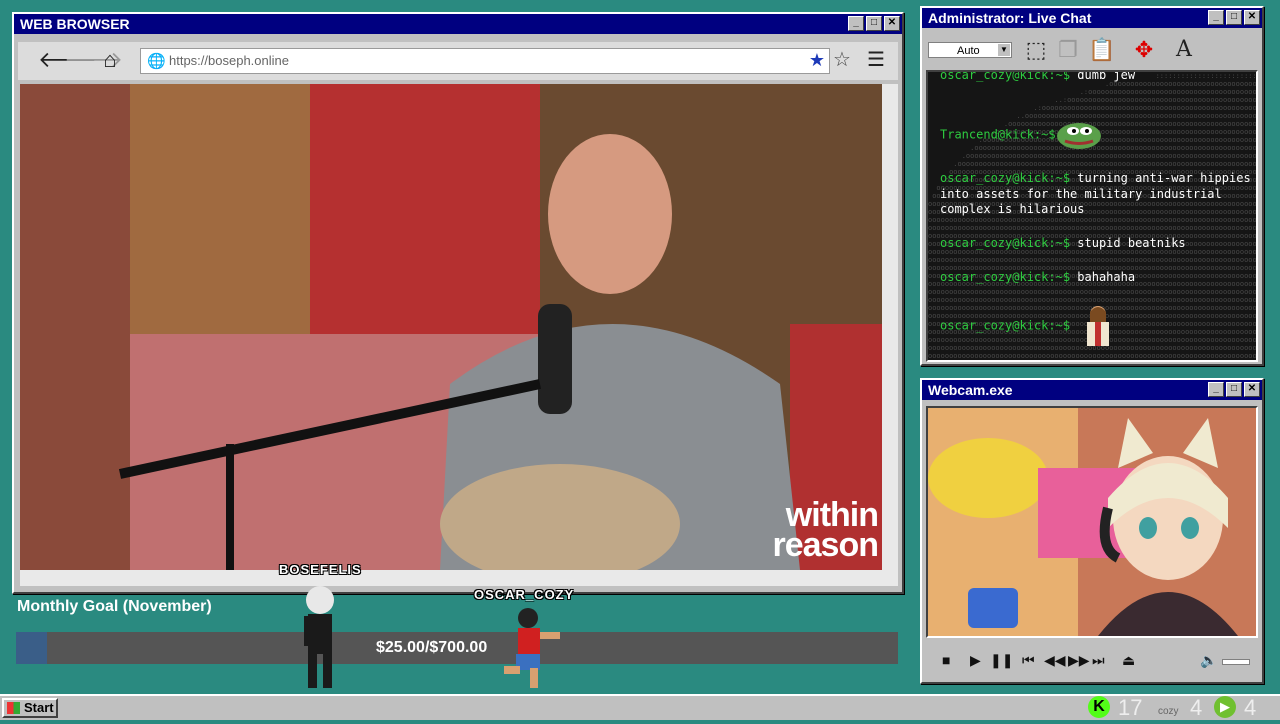 The image size is (1280, 724). I want to click on chat-title: Administrator: Live Chat, so click(1010, 18).